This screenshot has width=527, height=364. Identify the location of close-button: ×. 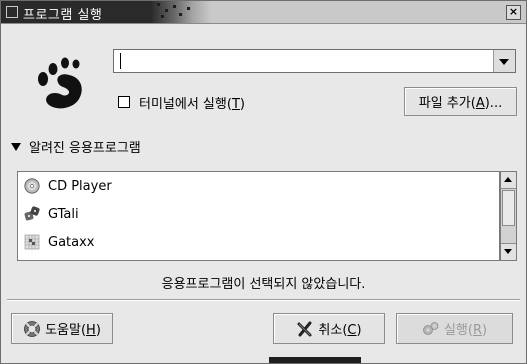
(513, 12).